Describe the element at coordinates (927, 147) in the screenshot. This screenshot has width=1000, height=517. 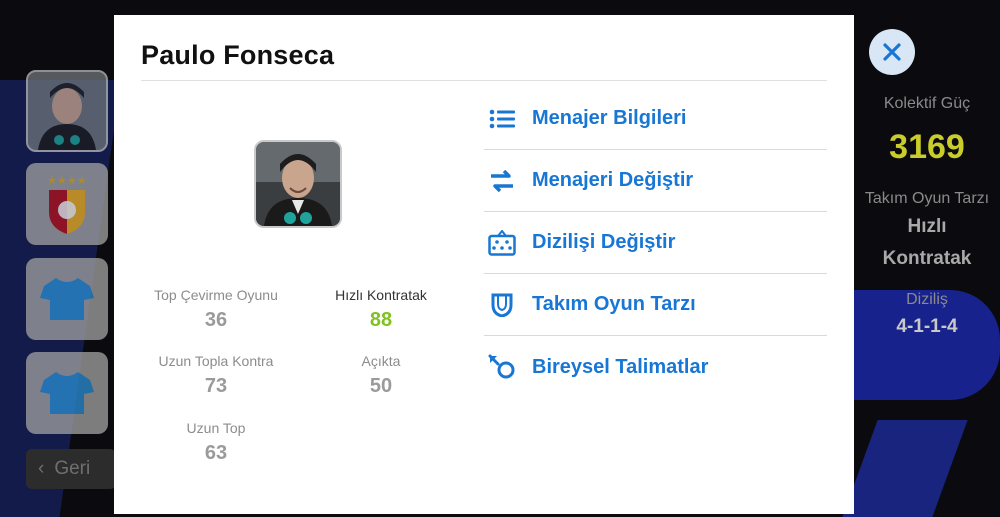
I see `team-strength-value: 3169` at that location.